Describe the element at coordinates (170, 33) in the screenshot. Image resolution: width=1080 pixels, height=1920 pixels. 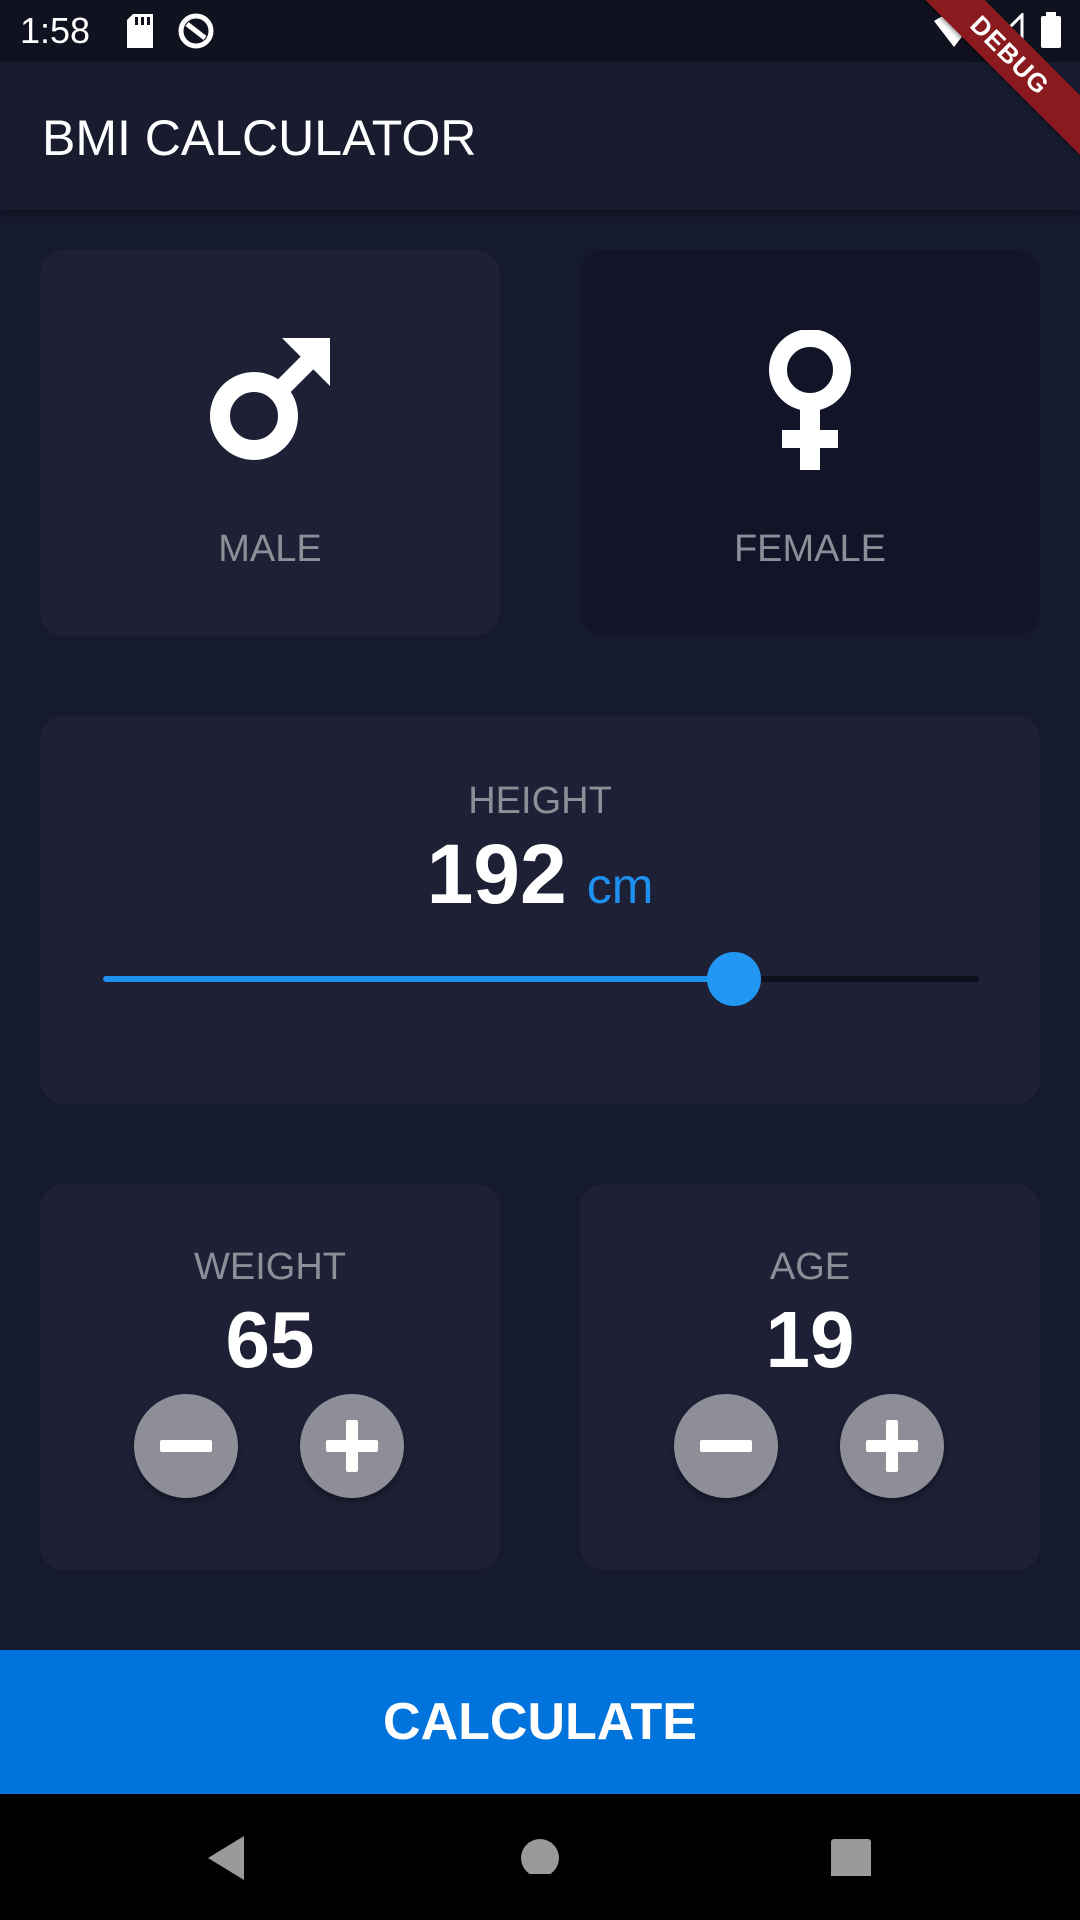
I see `status-icons-left` at that location.